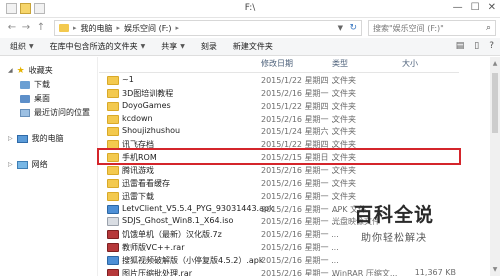  Describe the element at coordinates (12, 28) in the screenshot. I see `back-icon: ←` at that location.